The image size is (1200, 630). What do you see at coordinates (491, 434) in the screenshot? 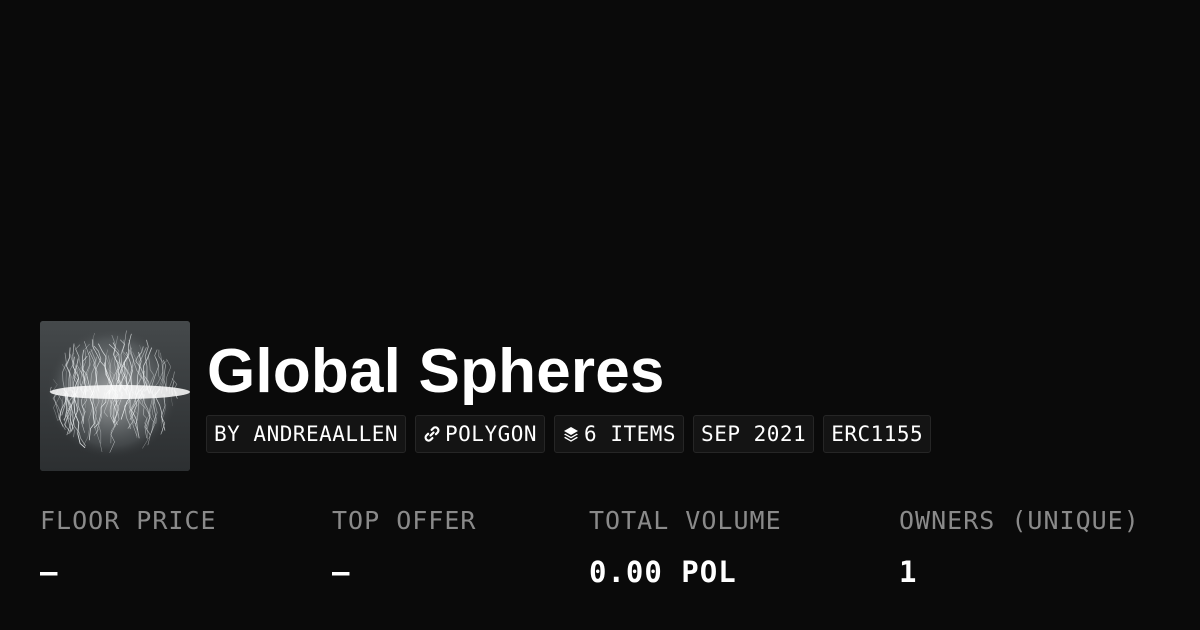
I see `chain-label: POLYGON` at bounding box center [491, 434].